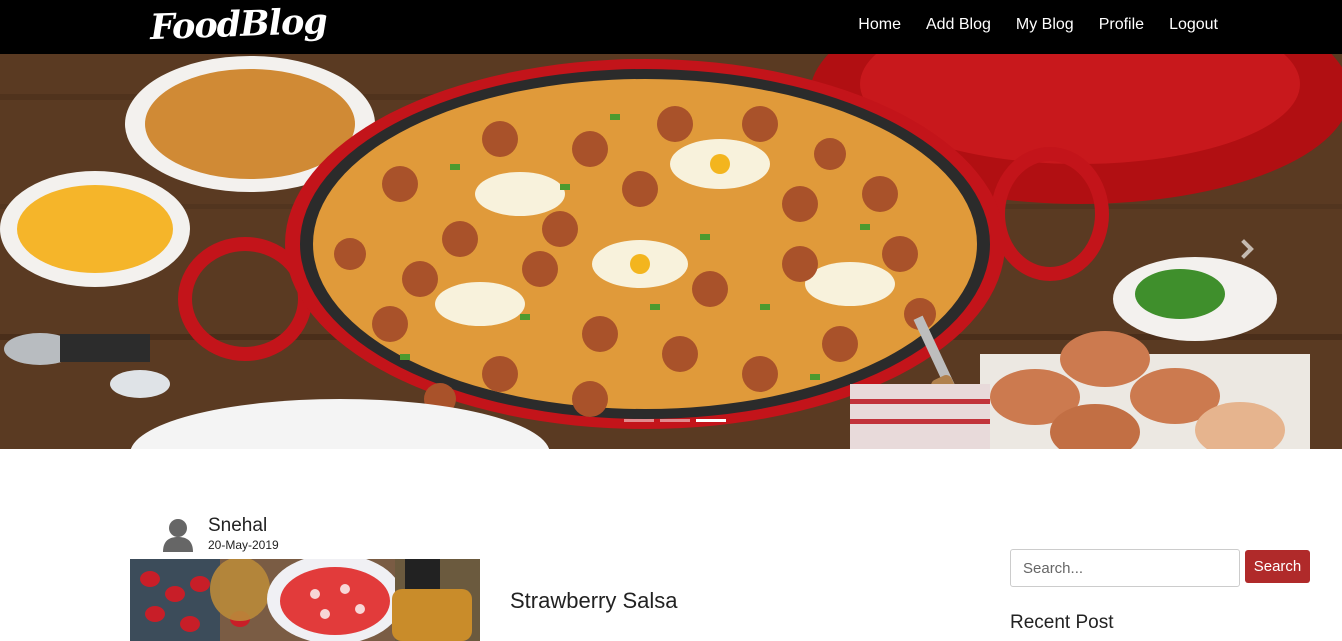 The height and width of the screenshot is (641, 1342). I want to click on carousel-indicators, so click(675, 420).